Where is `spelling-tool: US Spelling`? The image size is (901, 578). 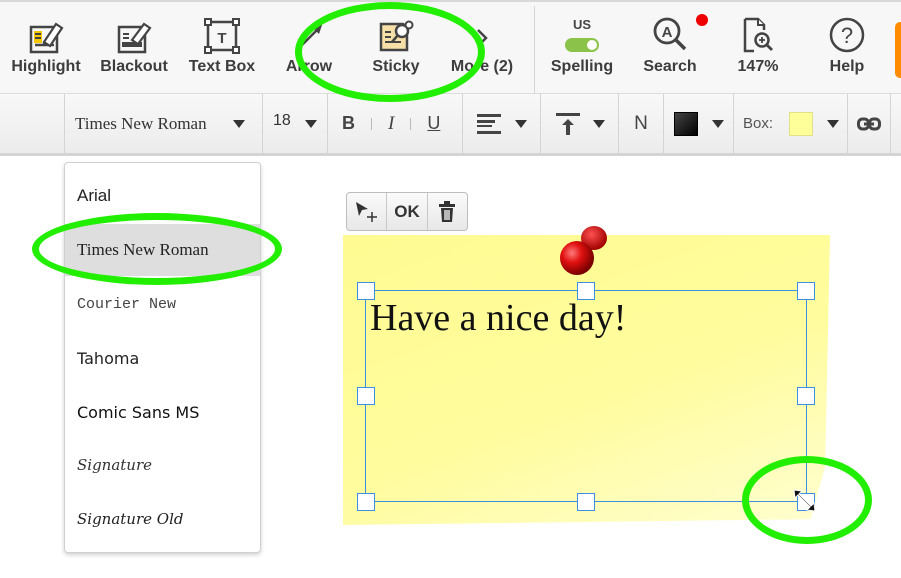 spelling-tool: US Spelling is located at coordinates (582, 48).